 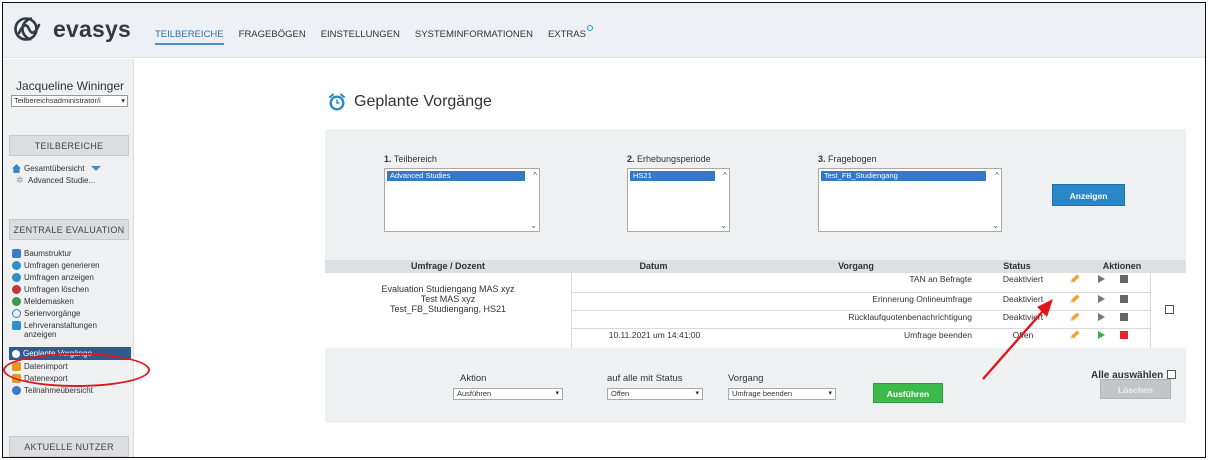 I want to click on row-process: Umfrage beenden, so click(x=937, y=335).